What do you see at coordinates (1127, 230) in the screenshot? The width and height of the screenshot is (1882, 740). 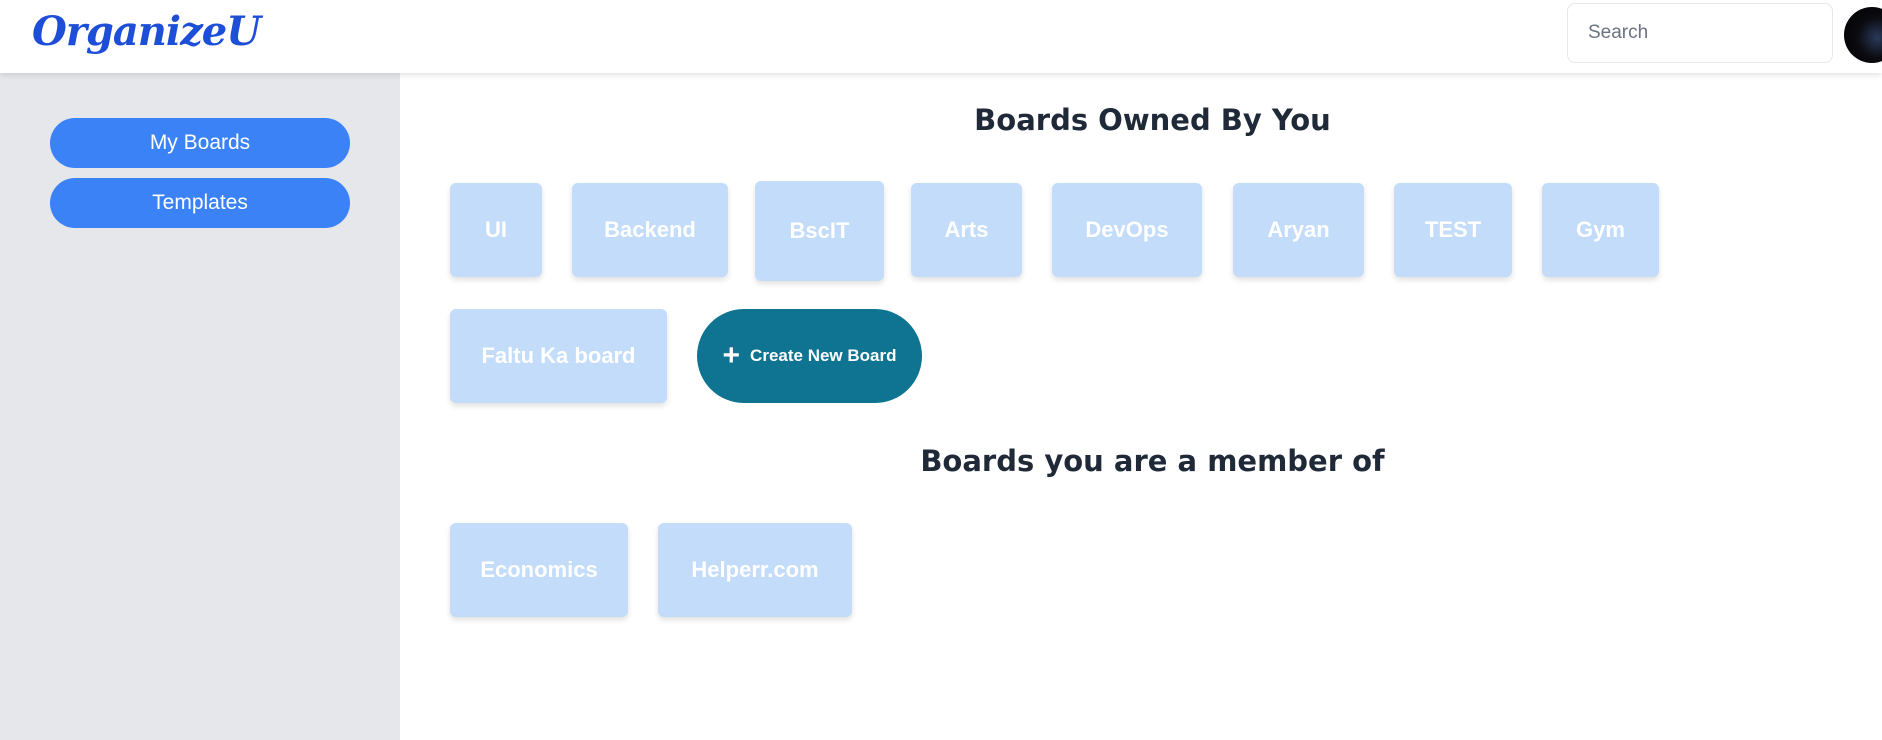 I see `board-tile: DevOps` at bounding box center [1127, 230].